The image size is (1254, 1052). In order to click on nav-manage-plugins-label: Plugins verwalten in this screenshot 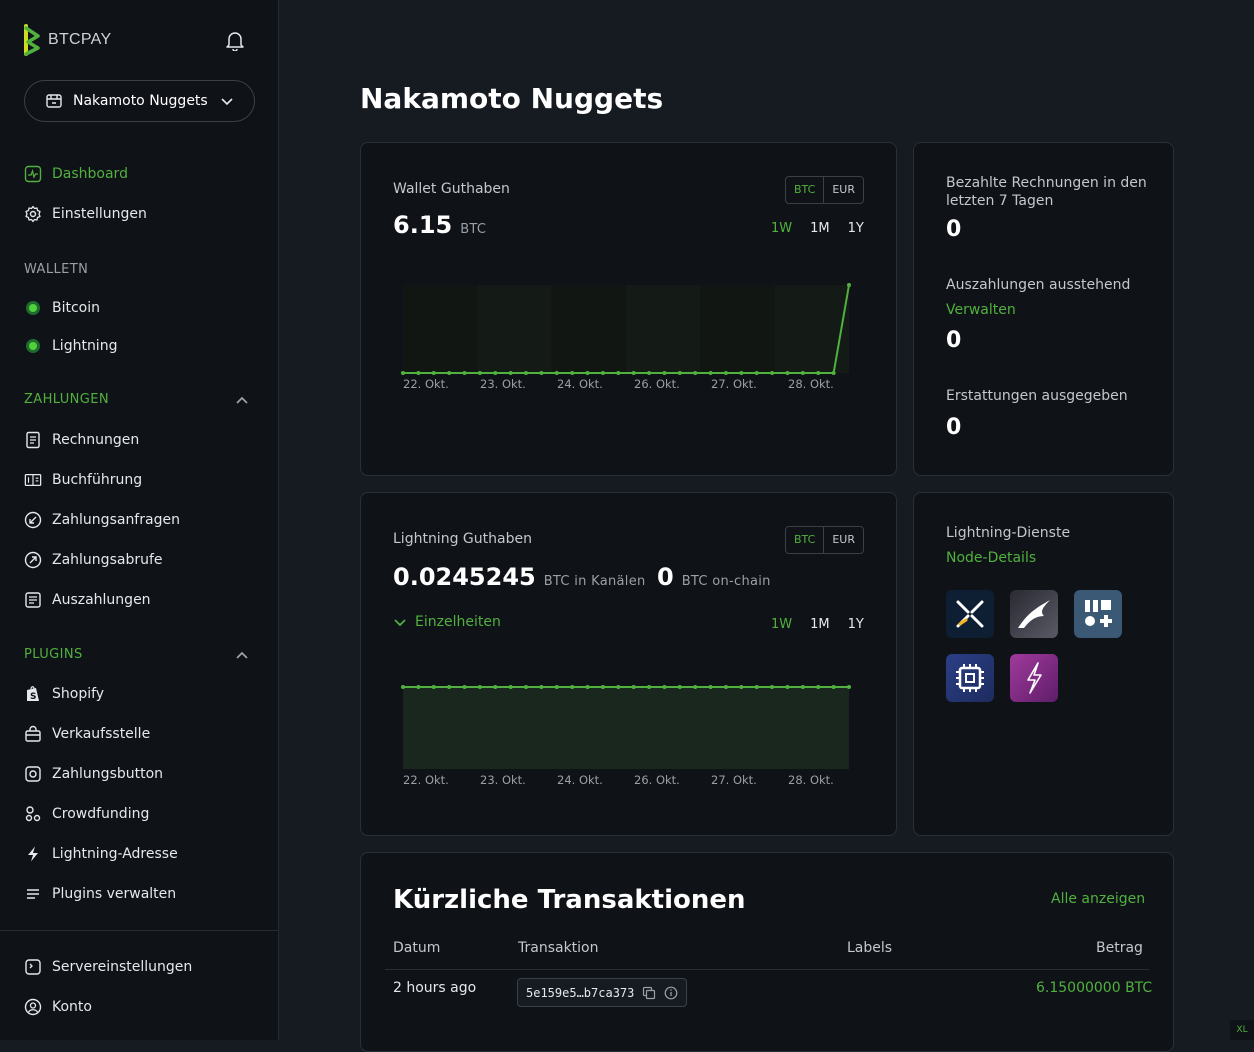, I will do `click(114, 894)`.